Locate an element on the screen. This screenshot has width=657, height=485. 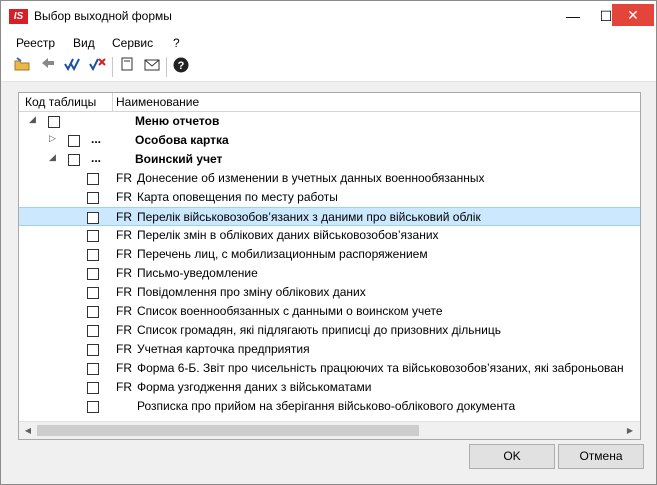
row-name: Повідомлення про зміну облікових даних is located at coordinates (251, 292).